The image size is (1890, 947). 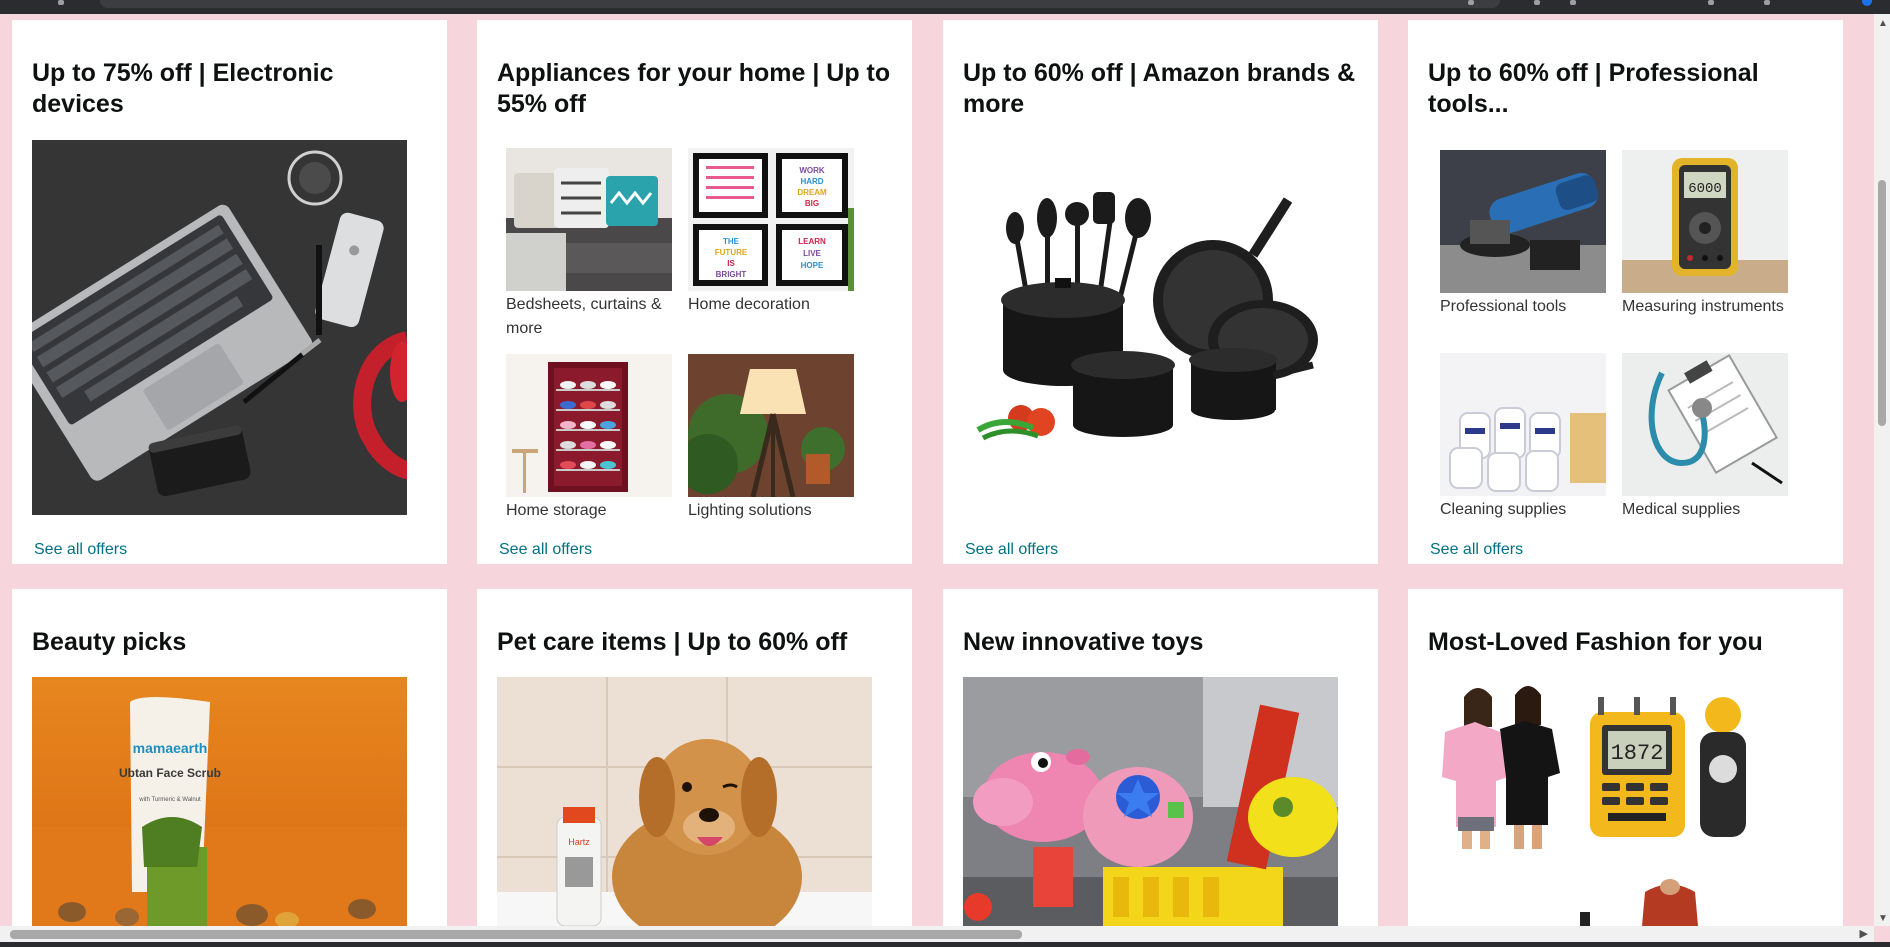 I want to click on svg-text: LIVE, so click(x=812, y=253).